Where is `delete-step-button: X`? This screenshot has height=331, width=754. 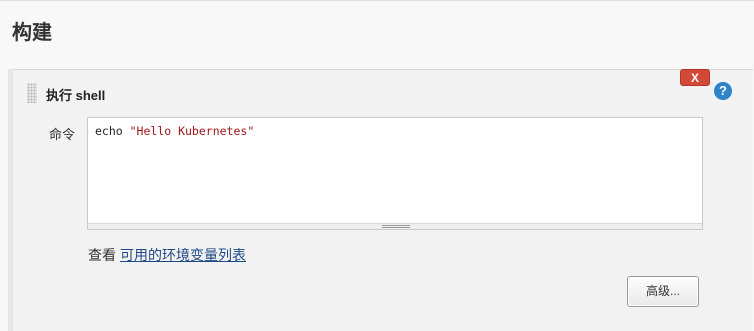 delete-step-button: X is located at coordinates (695, 77).